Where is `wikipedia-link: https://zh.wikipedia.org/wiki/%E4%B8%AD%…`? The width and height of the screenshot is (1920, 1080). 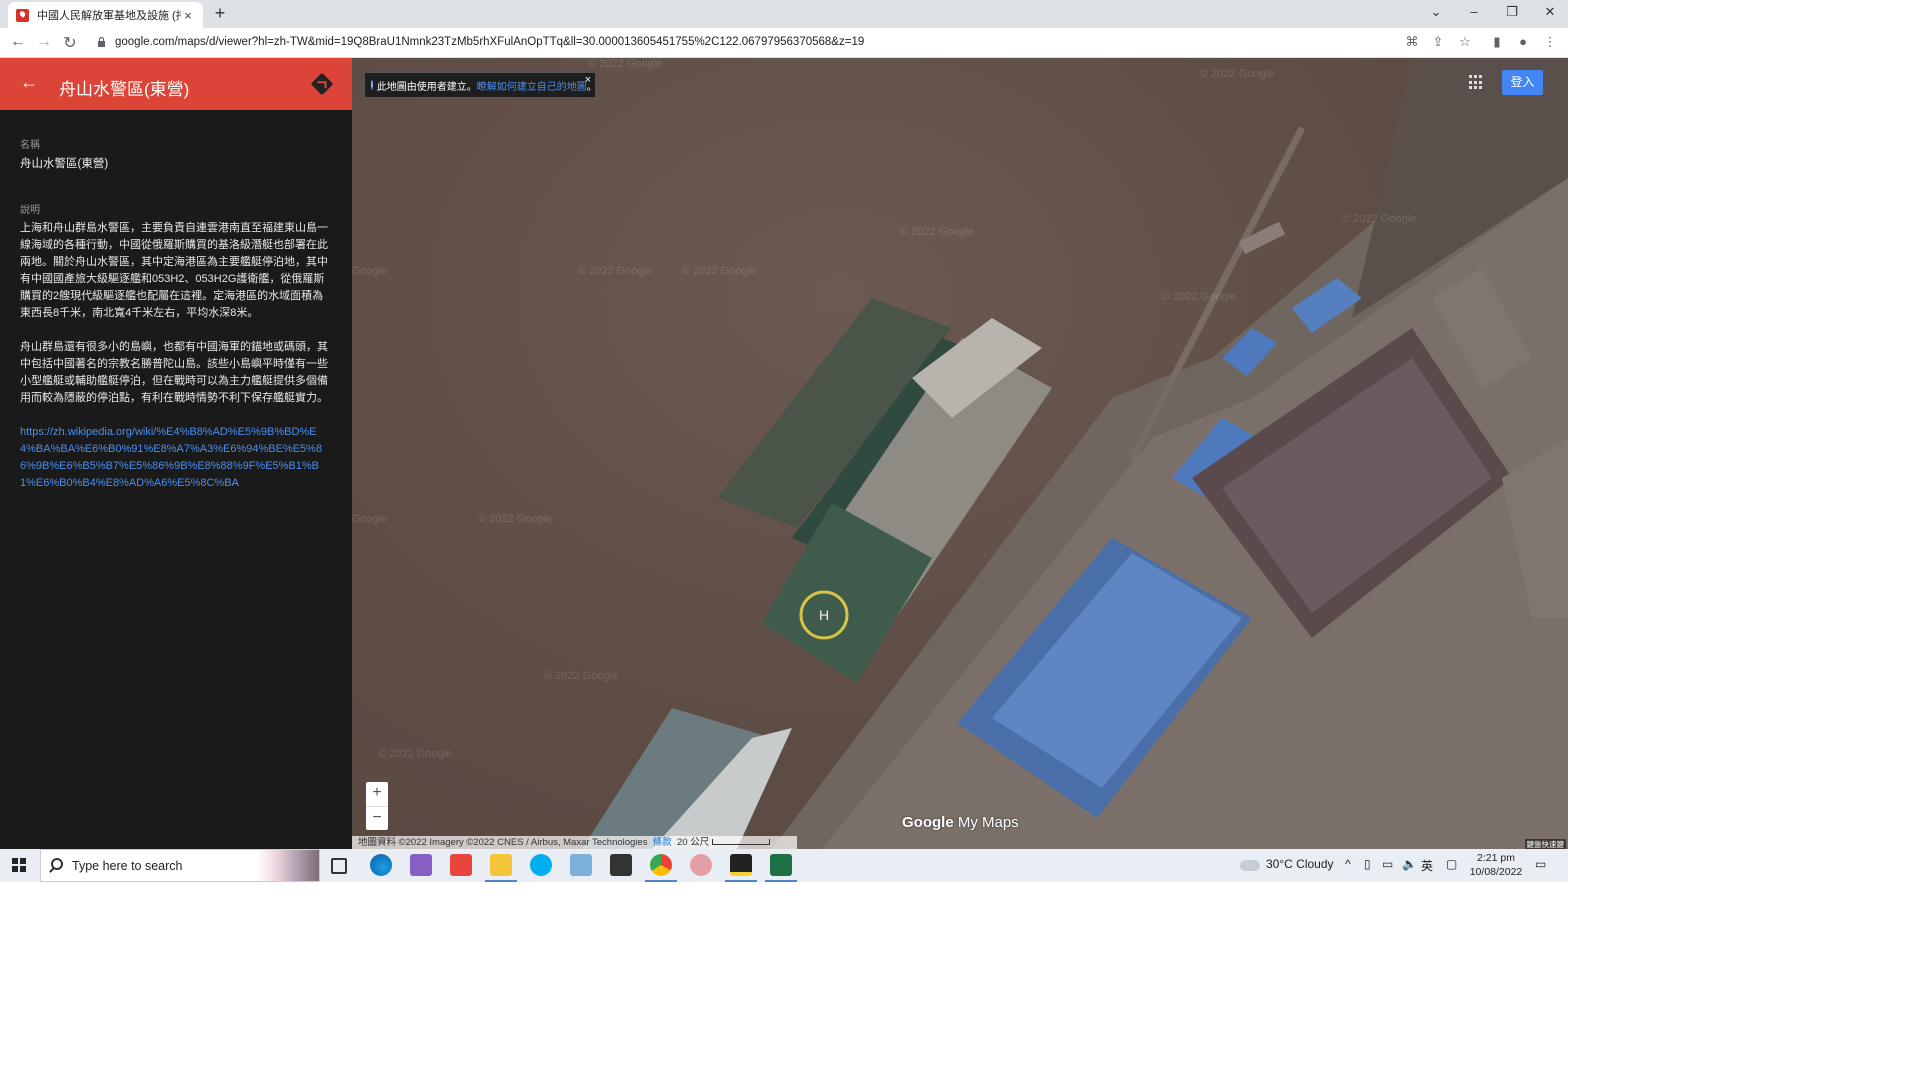 wikipedia-link: https://zh.wikipedia.org/wiki/%E4%B8%AD%… is located at coordinates (176, 458).